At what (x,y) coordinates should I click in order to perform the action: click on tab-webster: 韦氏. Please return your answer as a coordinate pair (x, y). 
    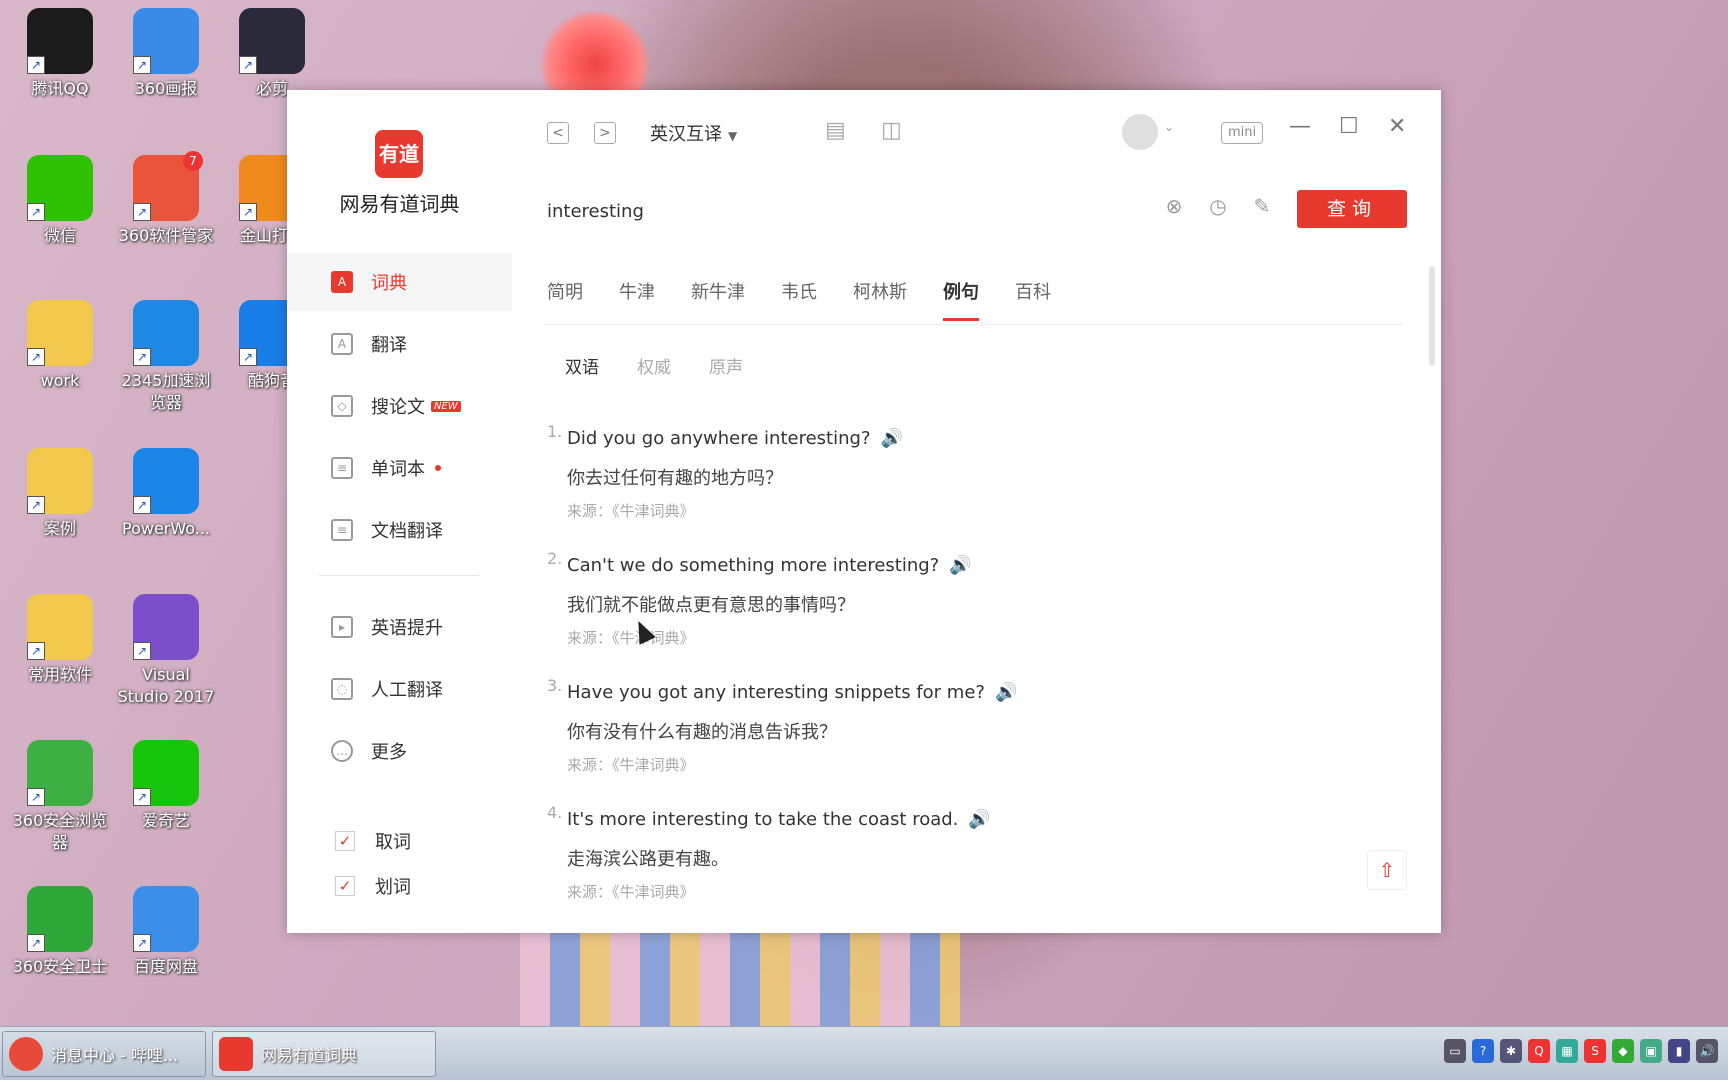
    Looking at the image, I should click on (799, 299).